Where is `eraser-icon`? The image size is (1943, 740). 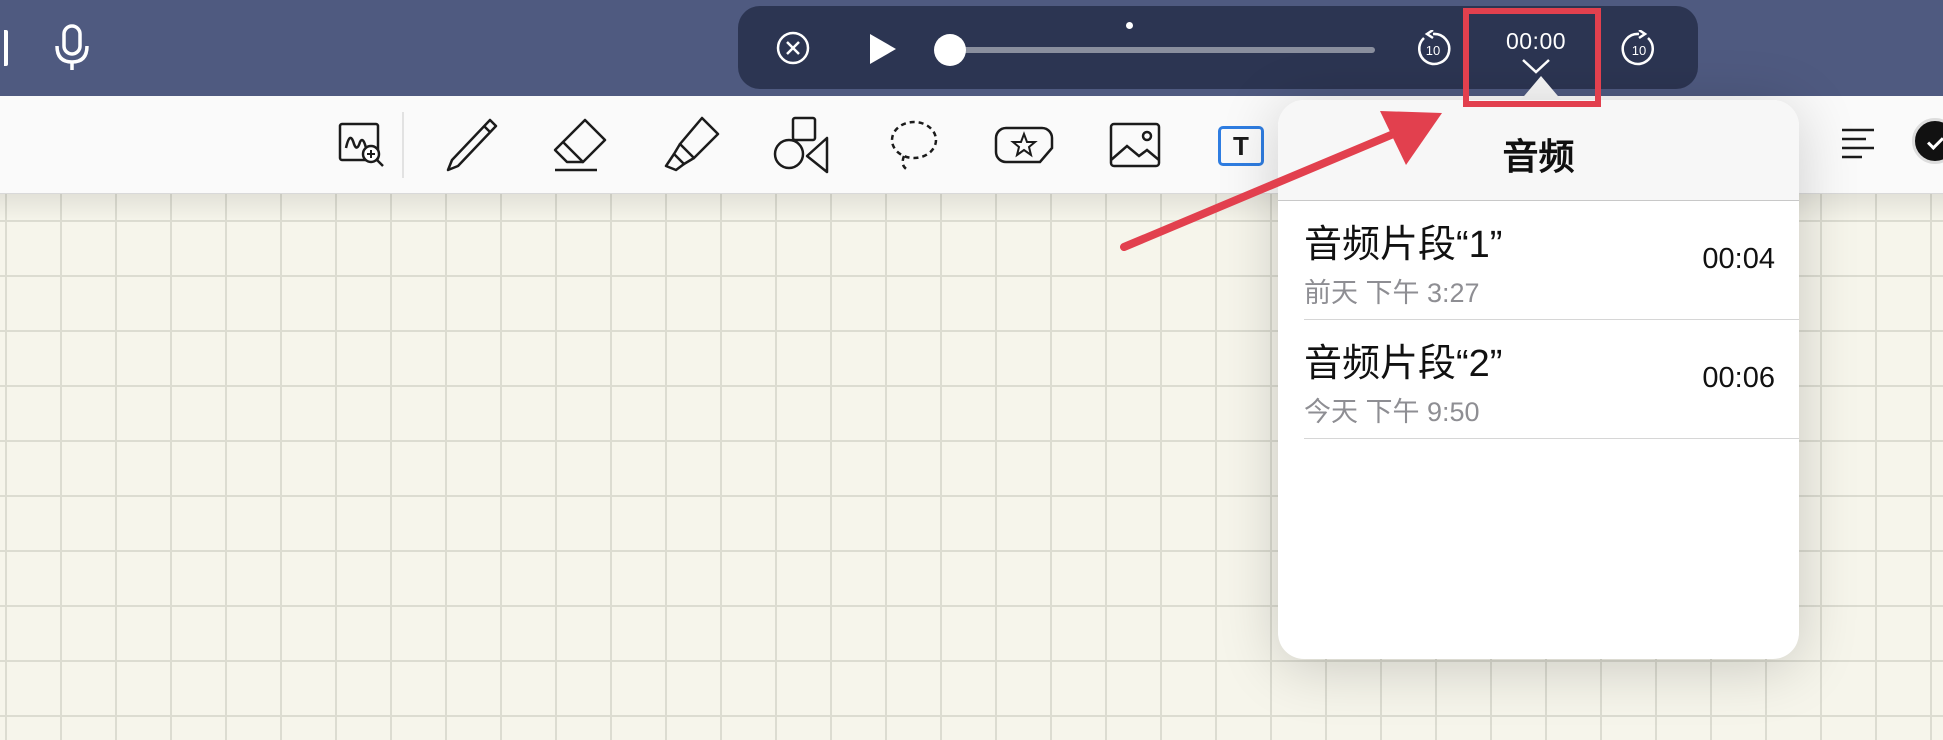
eraser-icon is located at coordinates (580, 145).